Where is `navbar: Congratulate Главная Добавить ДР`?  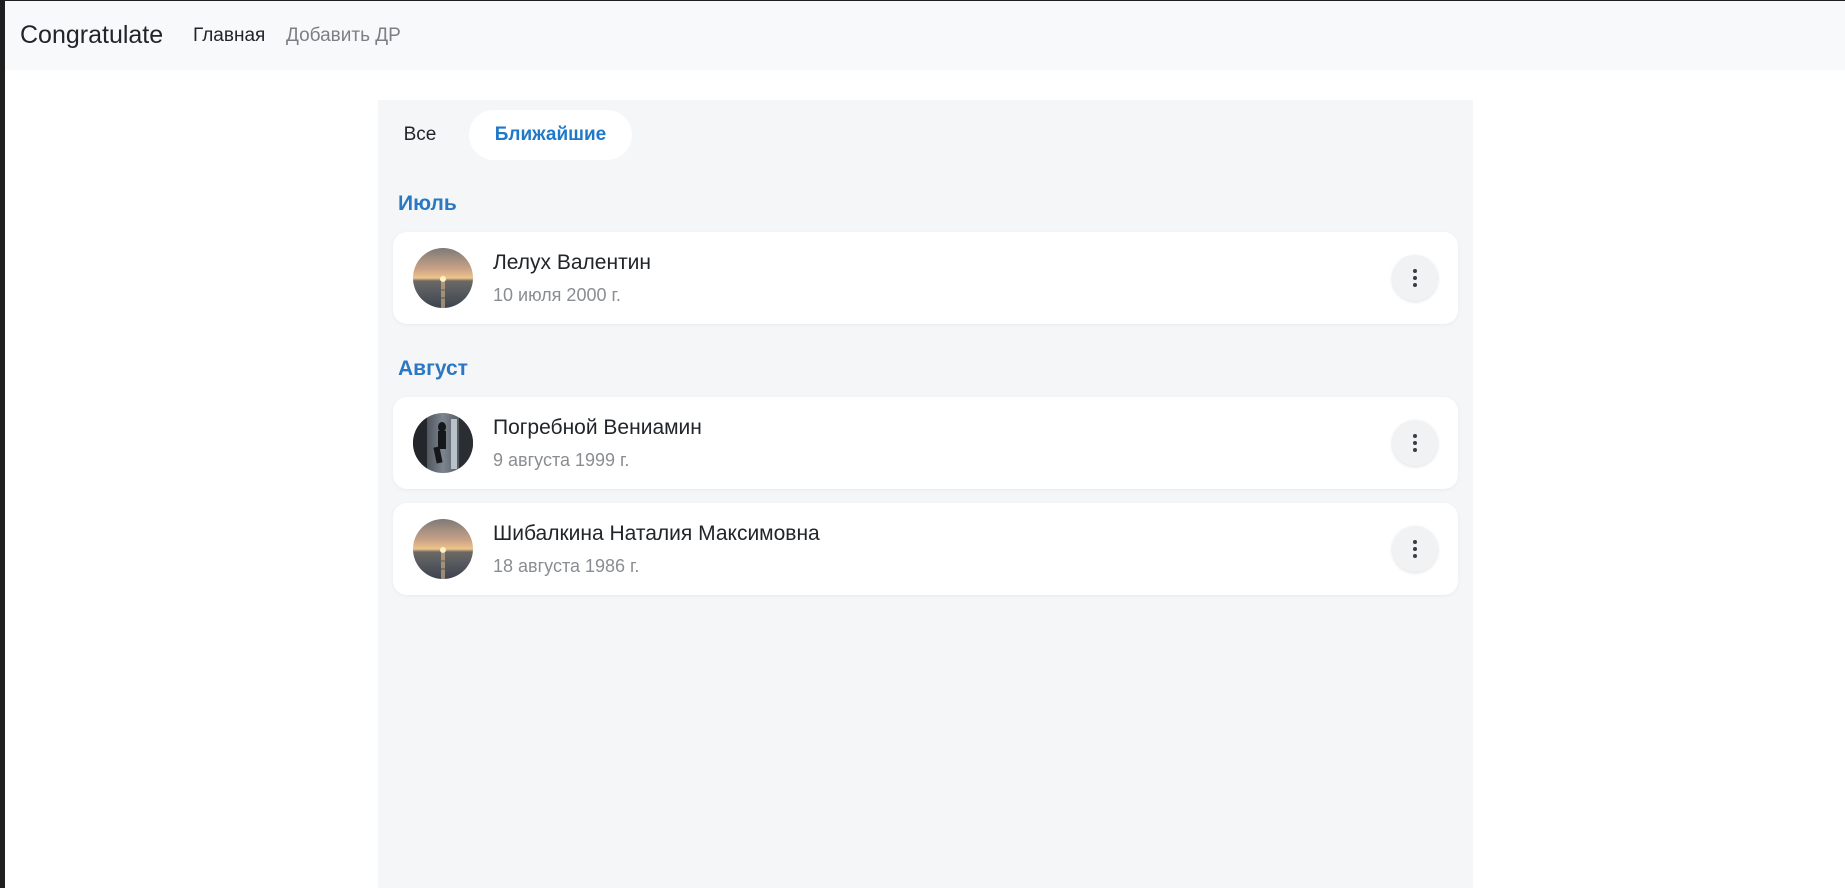 navbar: Congratulate Главная Добавить ДР is located at coordinates (925, 35).